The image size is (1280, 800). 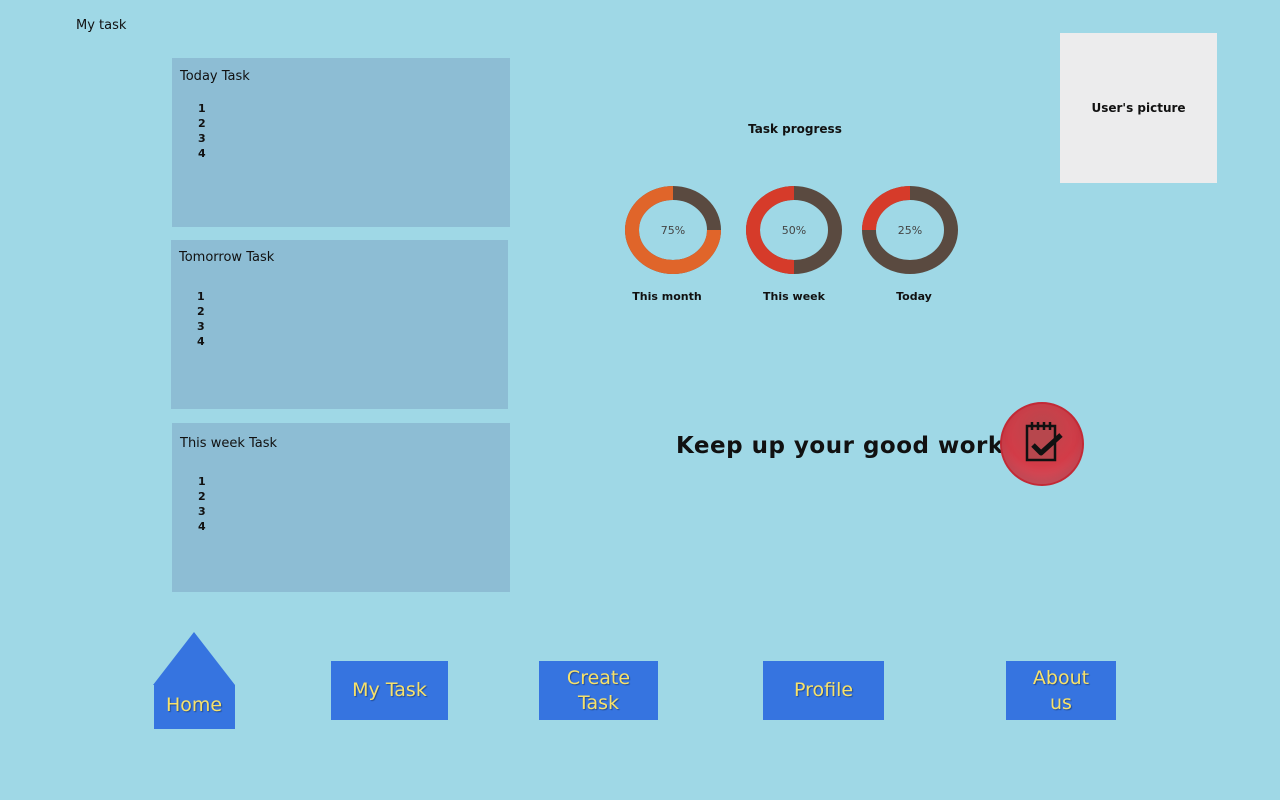 I want to click on user-picture-label: User's picture, so click(x=1138, y=108).